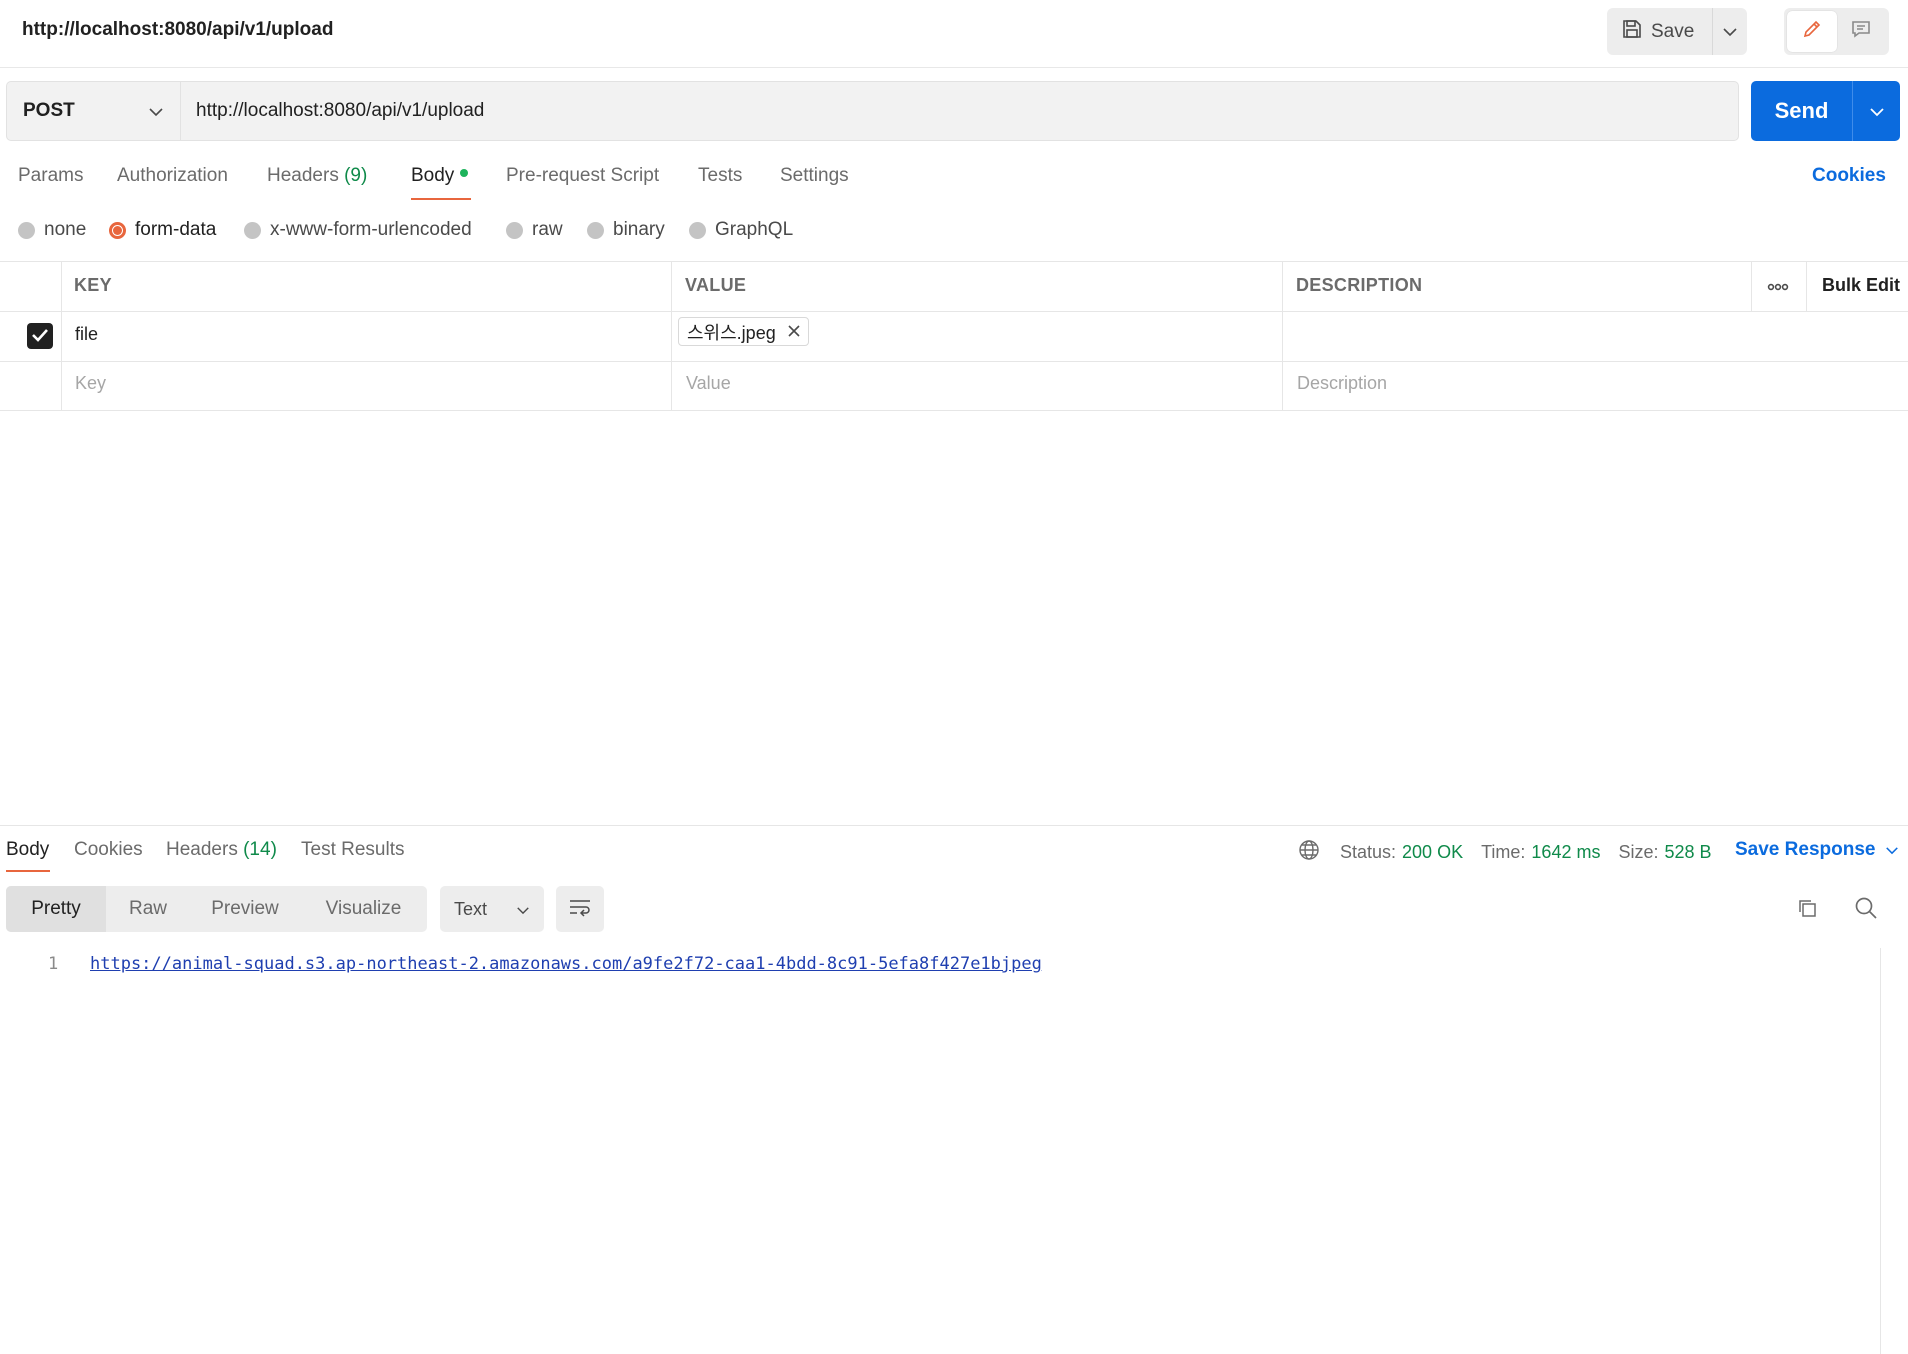 This screenshot has height=1354, width=1908. What do you see at coordinates (56, 909) in the screenshot?
I see `view-pretty-button: Pretty` at bounding box center [56, 909].